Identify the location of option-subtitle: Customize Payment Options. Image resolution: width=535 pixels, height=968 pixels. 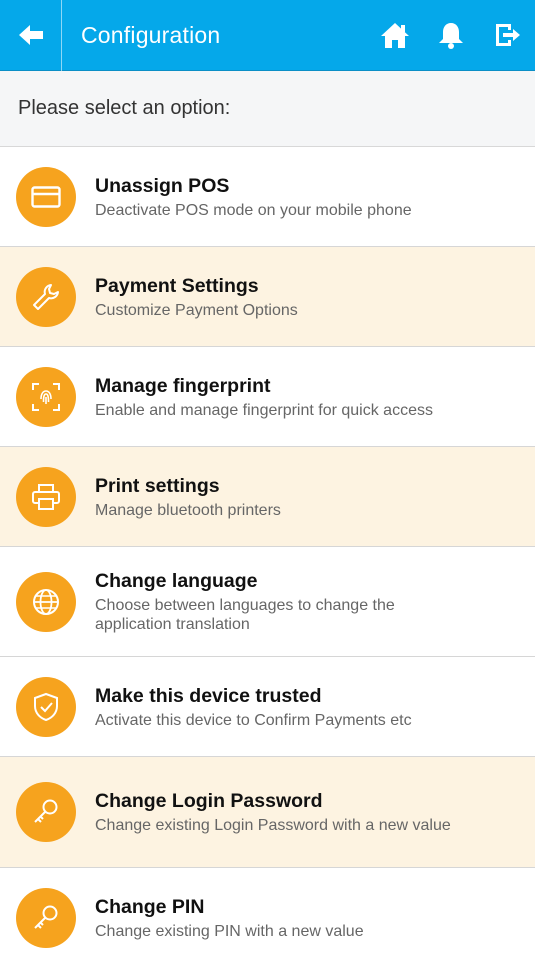
(196, 310).